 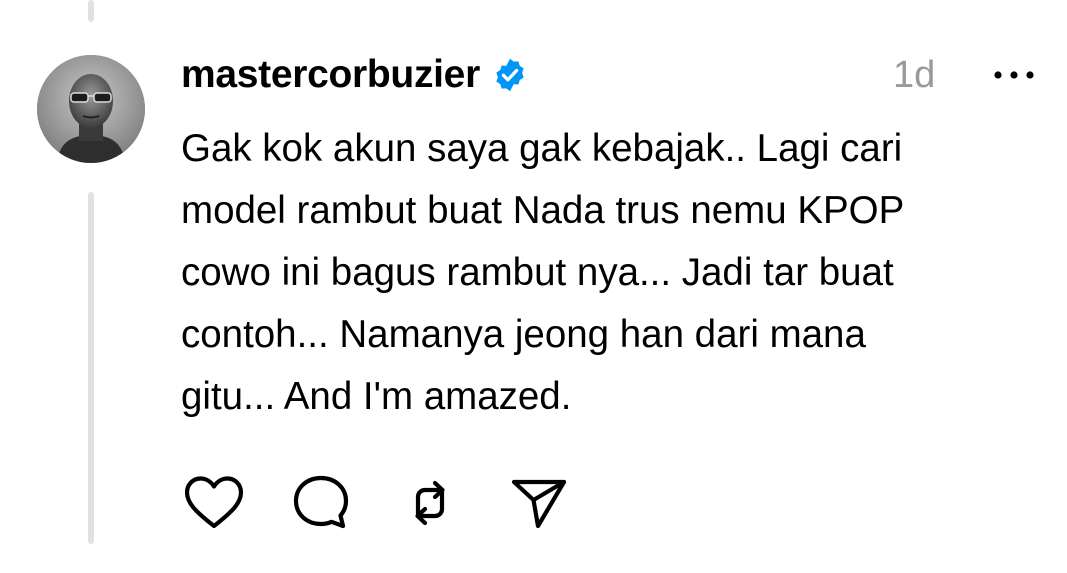 I want to click on verified-badge-icon, so click(x=510, y=75).